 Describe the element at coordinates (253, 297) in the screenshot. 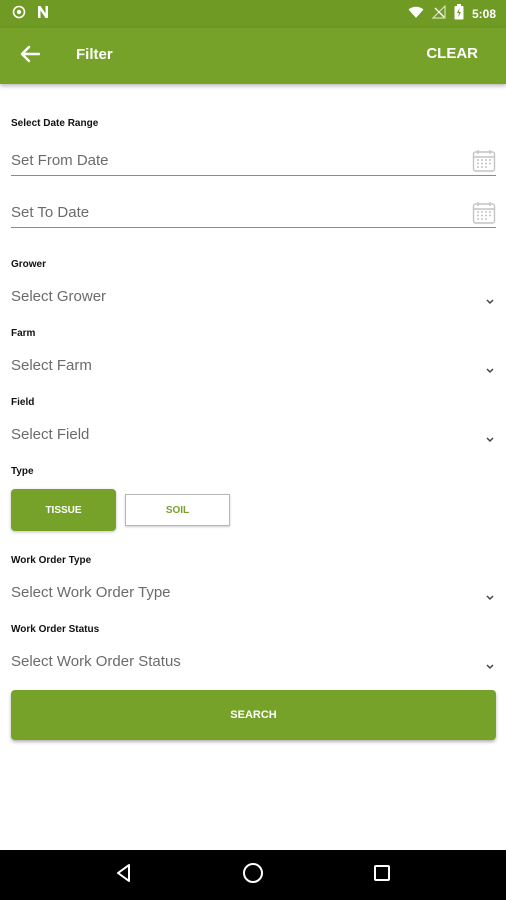

I see `grower-dropdown: Select Grower` at that location.